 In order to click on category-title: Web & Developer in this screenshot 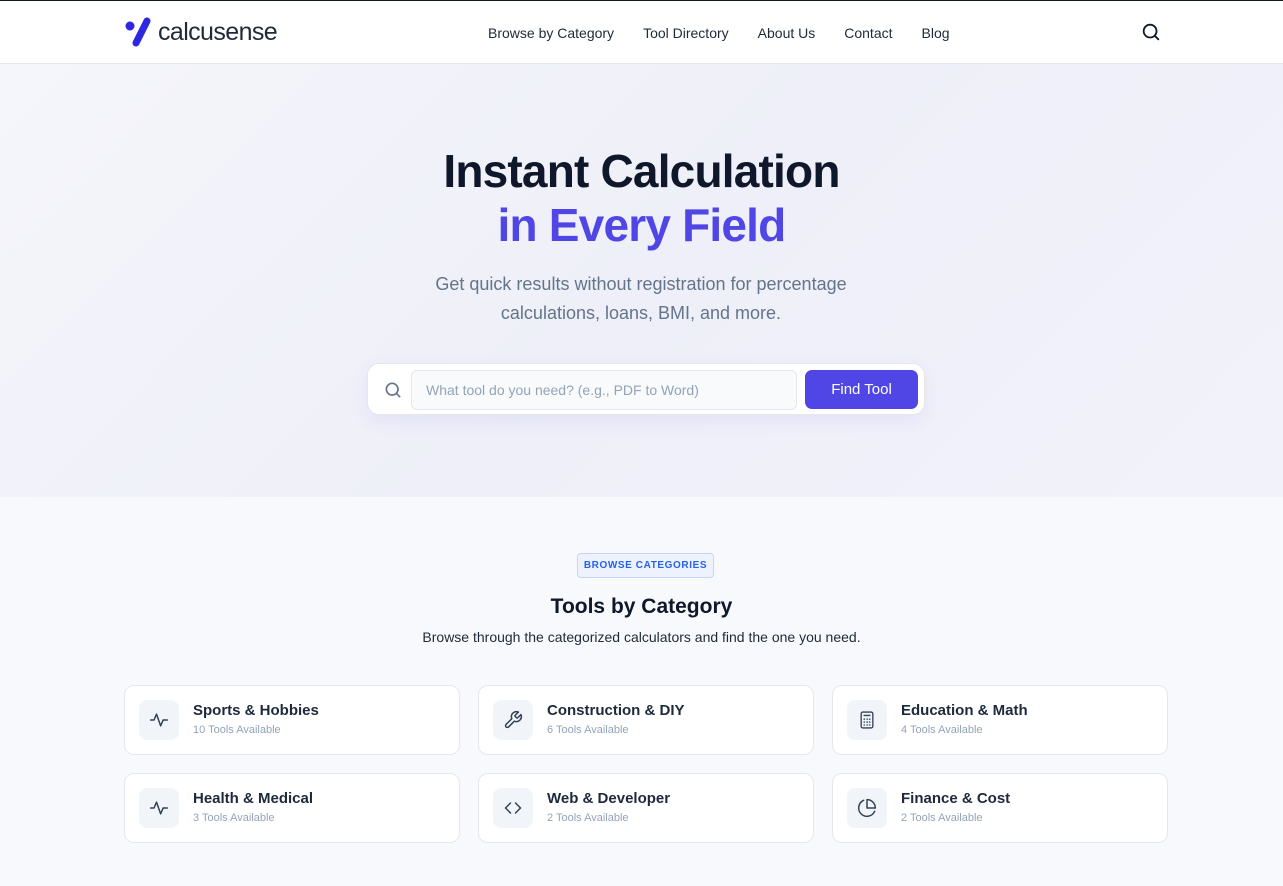, I will do `click(609, 798)`.